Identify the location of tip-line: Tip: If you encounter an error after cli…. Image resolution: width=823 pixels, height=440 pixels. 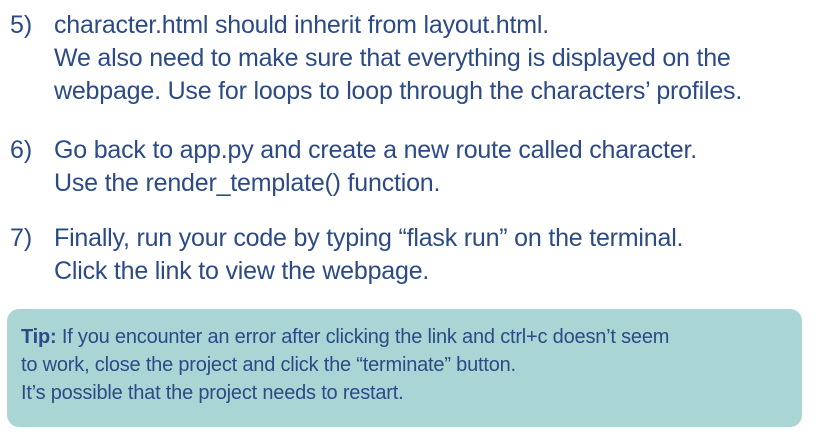
(407, 337).